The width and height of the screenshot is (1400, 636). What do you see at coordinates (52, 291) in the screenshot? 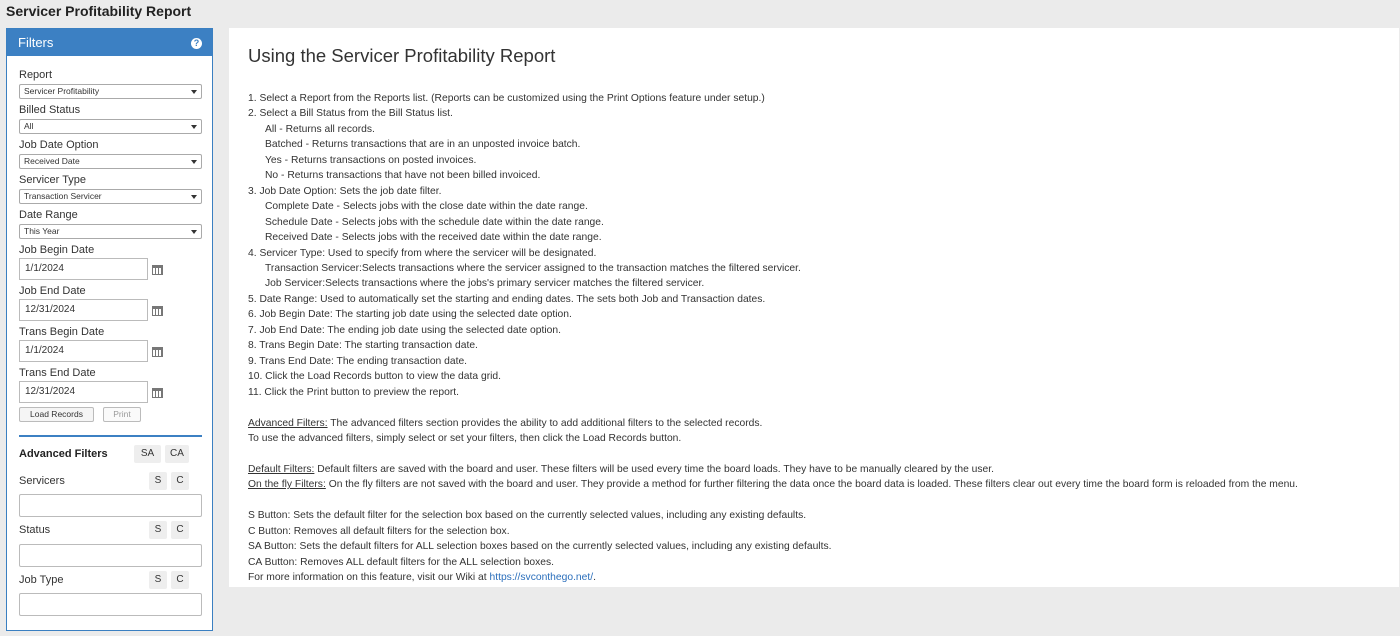
I see `job-end-date-label: Job End Date` at bounding box center [52, 291].